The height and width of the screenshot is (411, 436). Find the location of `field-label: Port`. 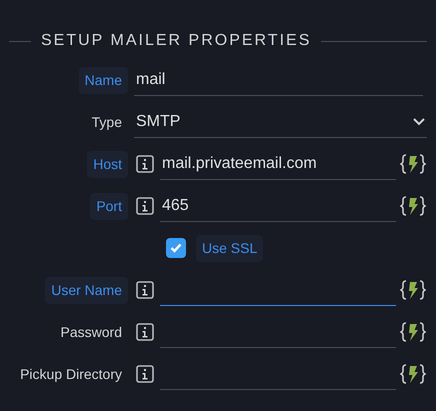

field-label: Port is located at coordinates (109, 206).